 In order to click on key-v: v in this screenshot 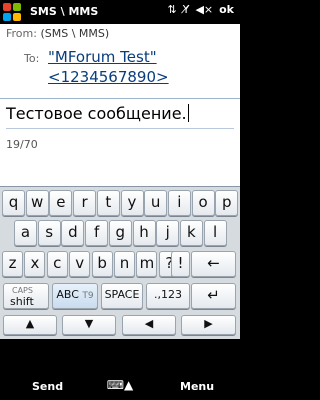, I will do `click(80, 264)`.